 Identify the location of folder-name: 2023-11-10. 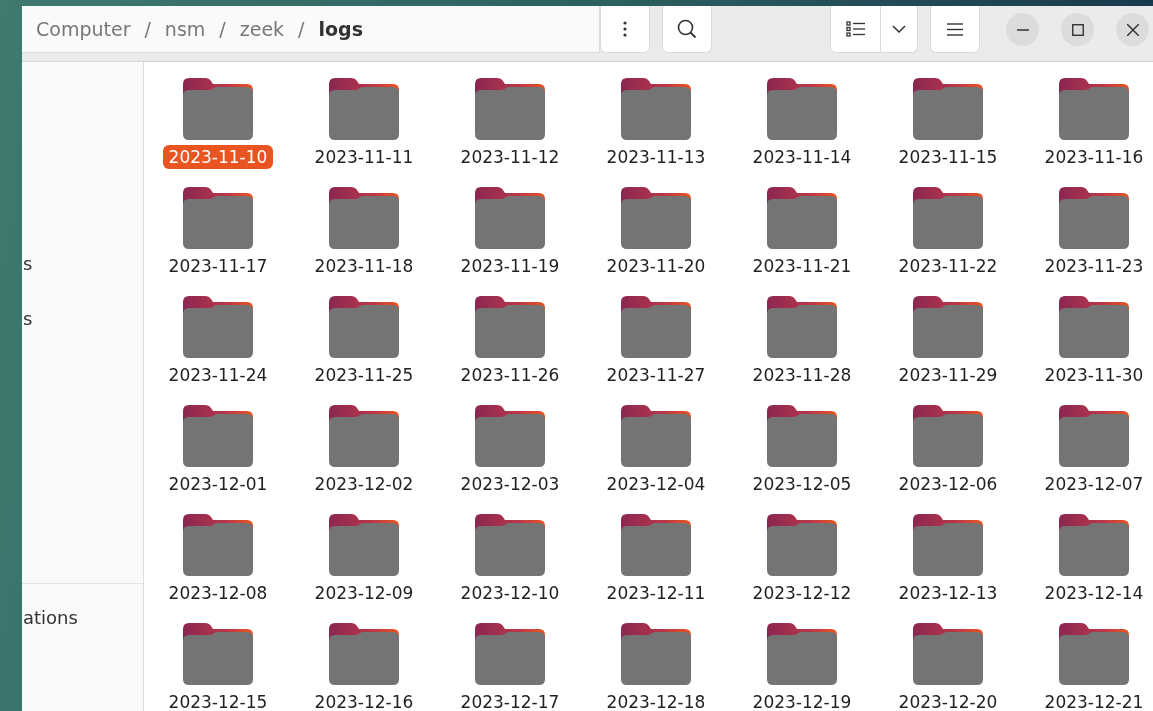
(218, 157).